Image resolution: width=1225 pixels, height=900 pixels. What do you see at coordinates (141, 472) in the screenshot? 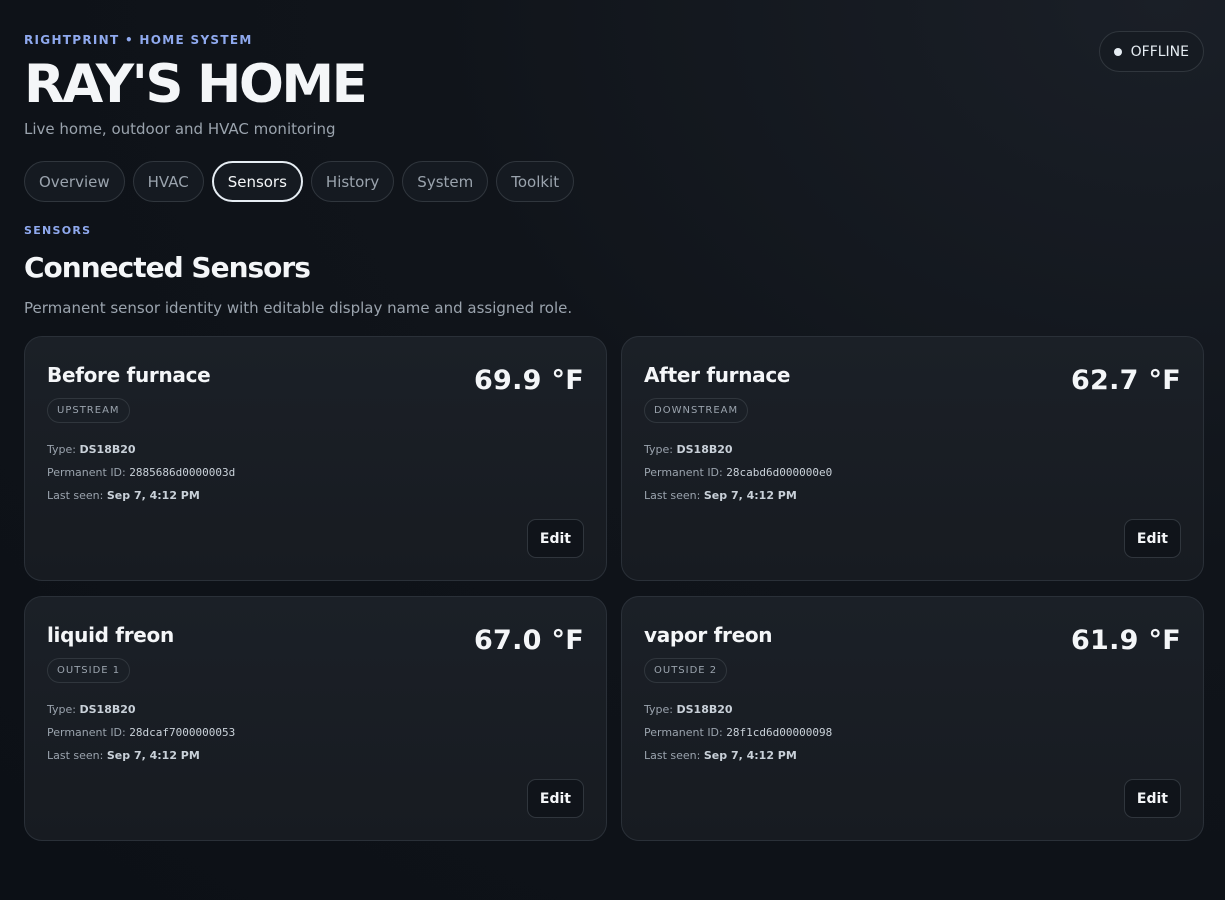
I see `sensor-permanent-id: Permanent ID: 2885686d0000003d` at bounding box center [141, 472].